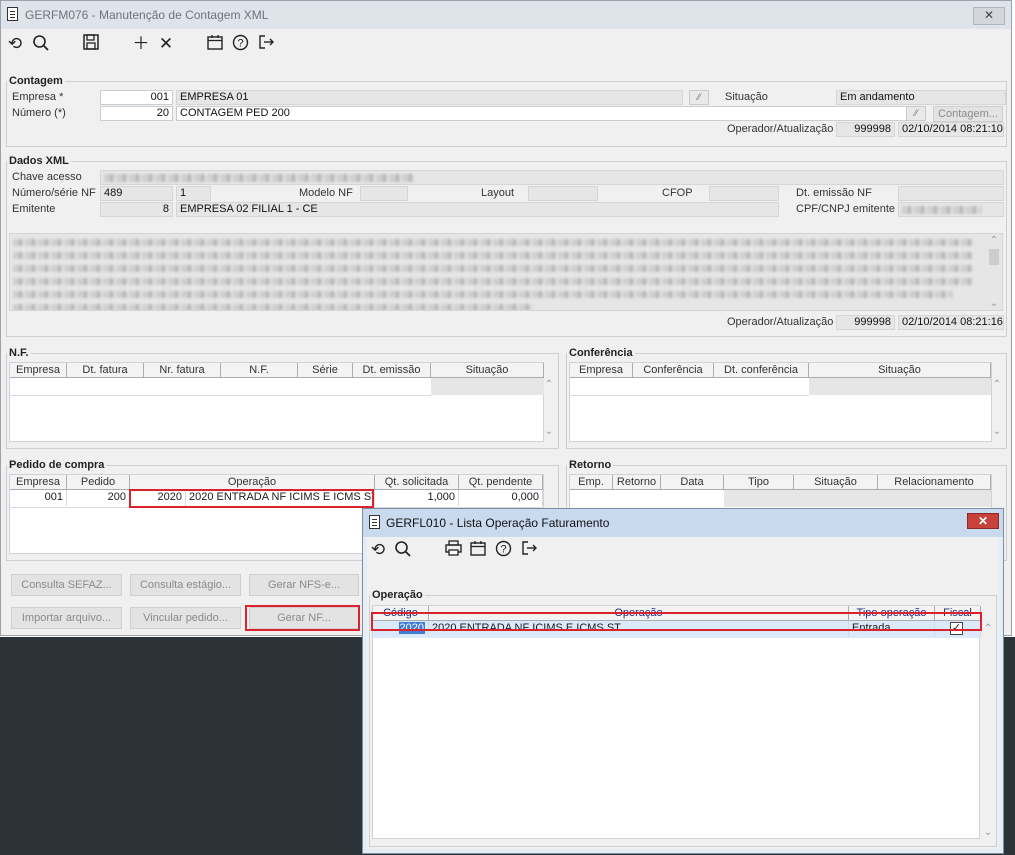 The width and height of the screenshot is (1015, 855). What do you see at coordinates (676, 621) in the screenshot?
I see `highlight-row` at bounding box center [676, 621].